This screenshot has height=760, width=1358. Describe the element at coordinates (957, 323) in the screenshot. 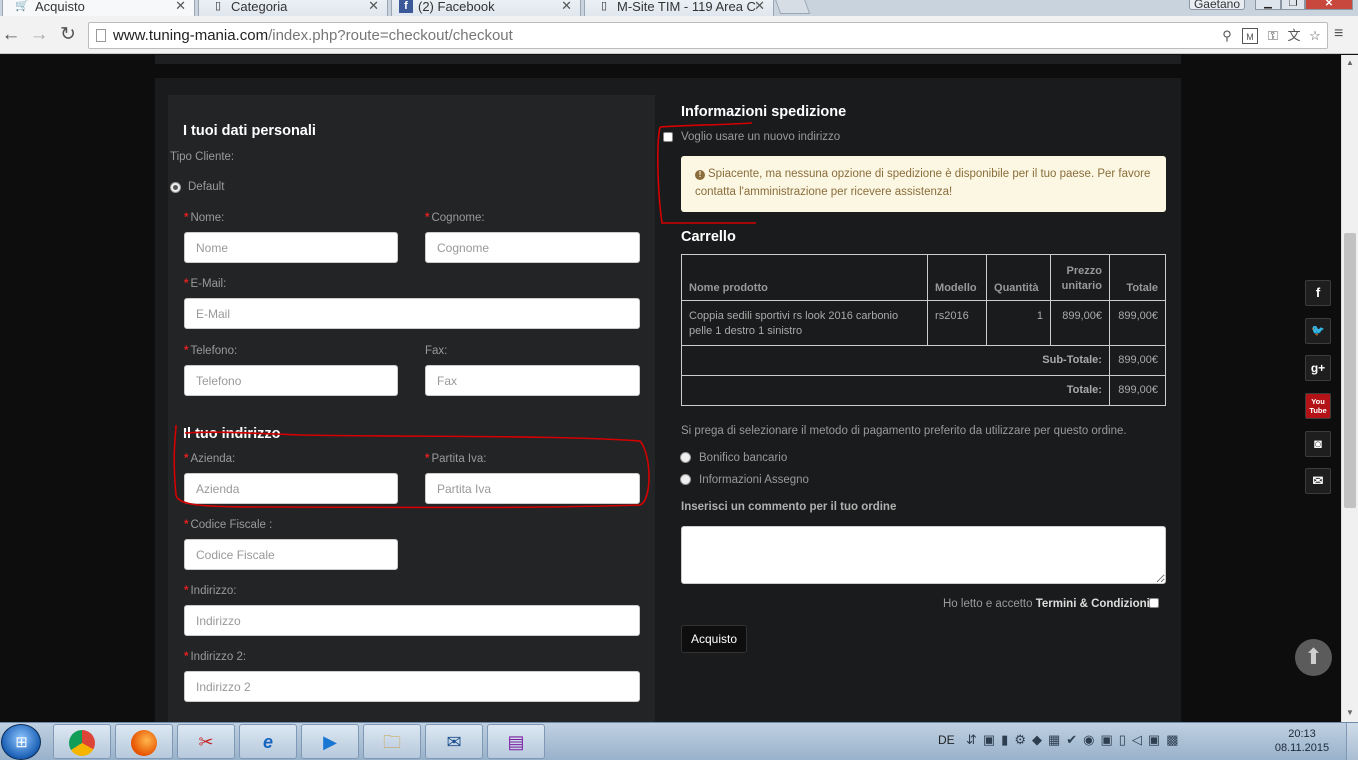

I see `product-model: rs2016` at that location.